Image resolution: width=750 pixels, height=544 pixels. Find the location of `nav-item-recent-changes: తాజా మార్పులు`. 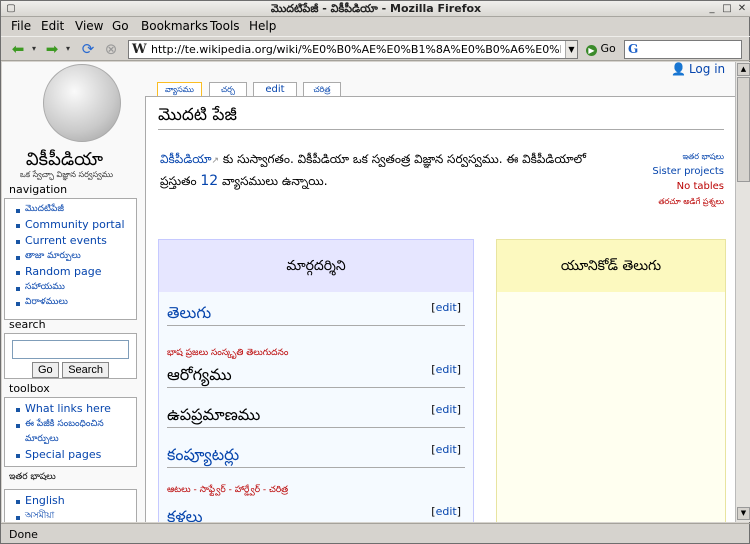

nav-item-recent-changes: తాజా మార్పులు is located at coordinates (75, 256).